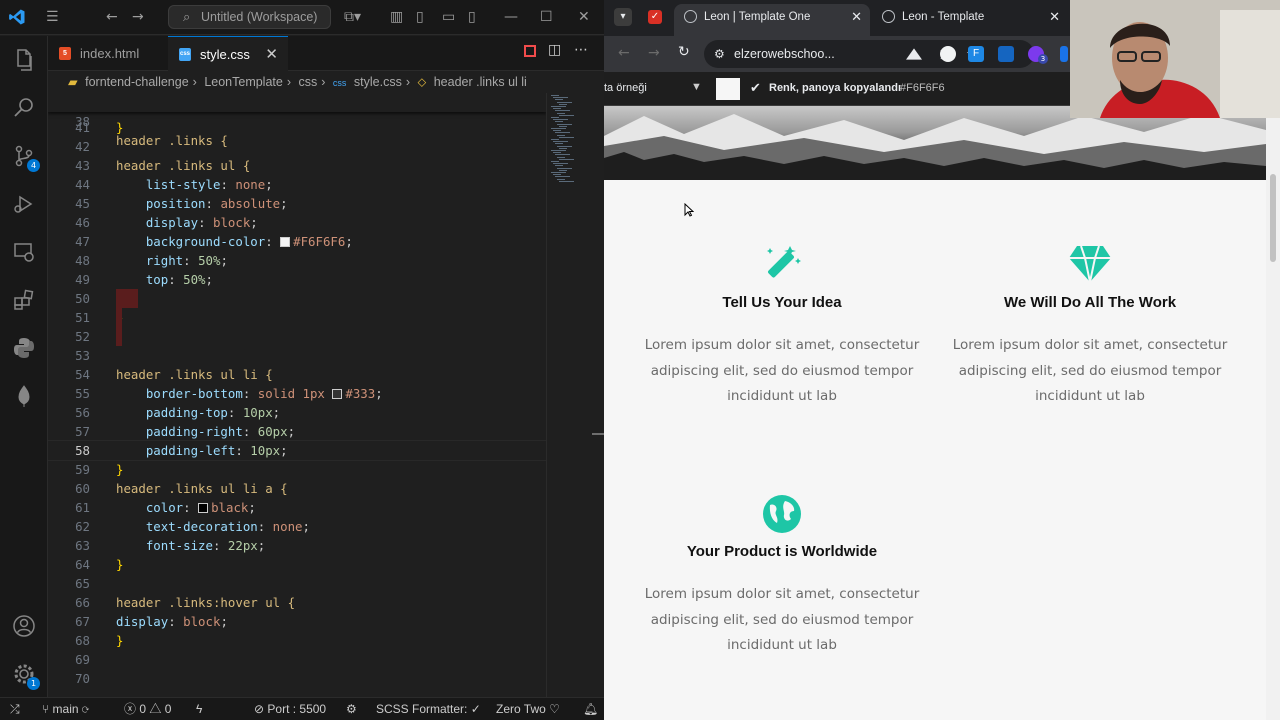 This screenshot has height=720, width=1280. What do you see at coordinates (472, 17) in the screenshot?
I see `toggle-secondary-sidebar-icon: ▯` at bounding box center [472, 17].